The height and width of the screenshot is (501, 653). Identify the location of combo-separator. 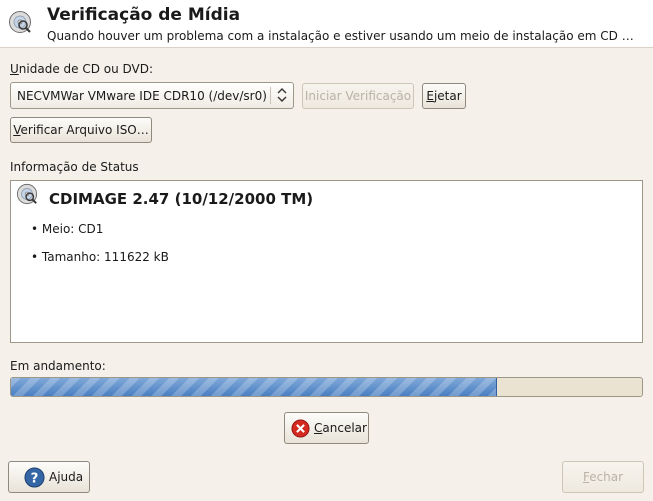
(270, 95).